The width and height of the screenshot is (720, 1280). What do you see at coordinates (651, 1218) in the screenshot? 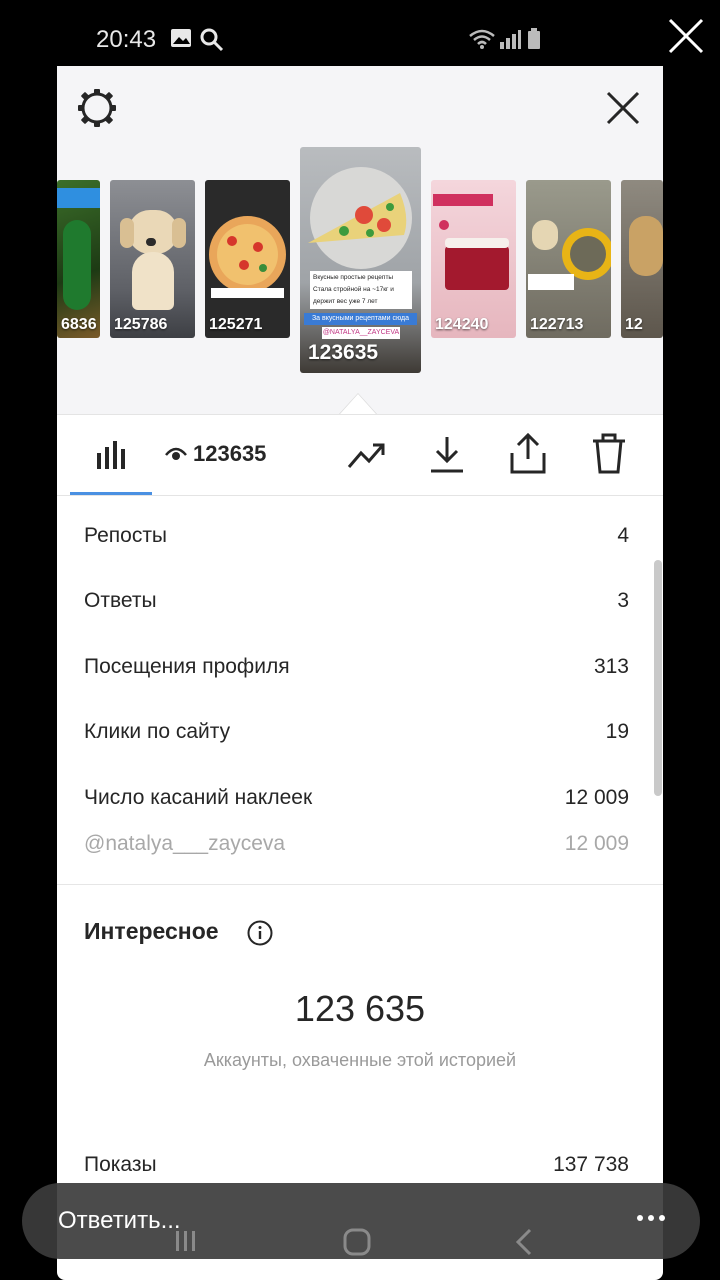
I see `more-options-icon` at bounding box center [651, 1218].